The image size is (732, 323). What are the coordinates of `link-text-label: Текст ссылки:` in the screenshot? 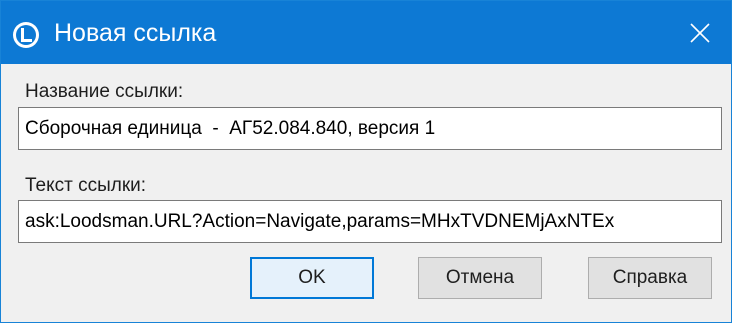 It's located at (86, 185).